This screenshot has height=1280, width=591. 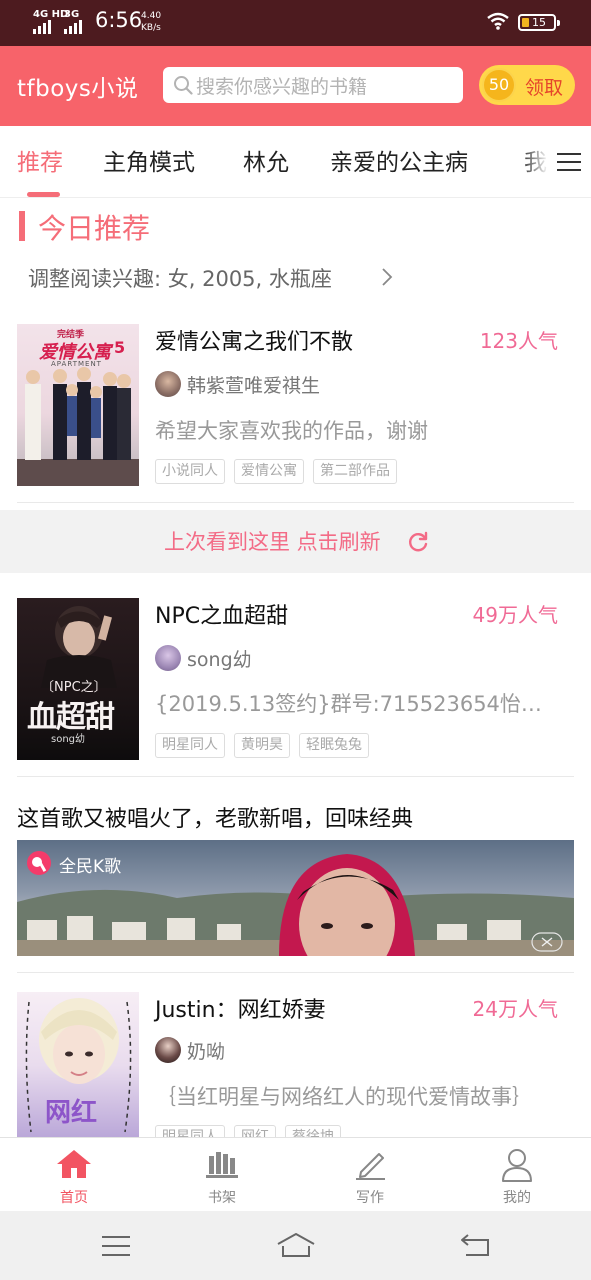 What do you see at coordinates (74, 1164) in the screenshot?
I see `home-icon` at bounding box center [74, 1164].